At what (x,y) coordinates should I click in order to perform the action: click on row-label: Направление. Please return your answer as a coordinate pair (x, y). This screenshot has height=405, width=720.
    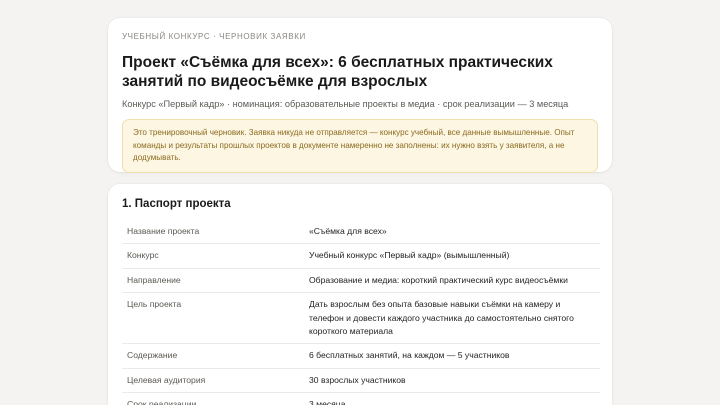
    Looking at the image, I should click on (213, 281).